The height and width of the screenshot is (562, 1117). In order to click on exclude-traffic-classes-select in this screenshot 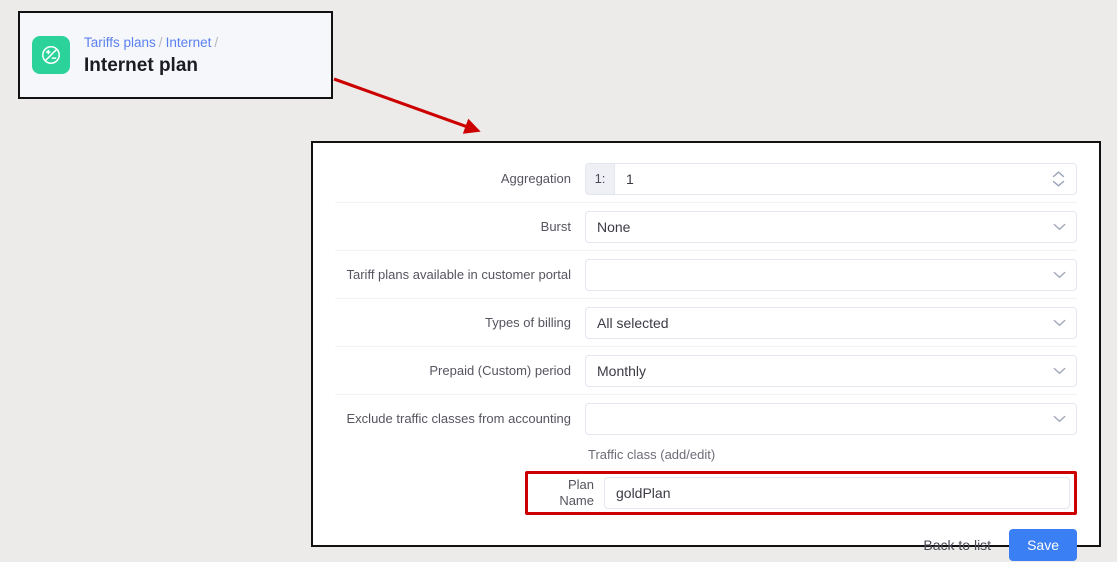, I will do `click(831, 418)`.